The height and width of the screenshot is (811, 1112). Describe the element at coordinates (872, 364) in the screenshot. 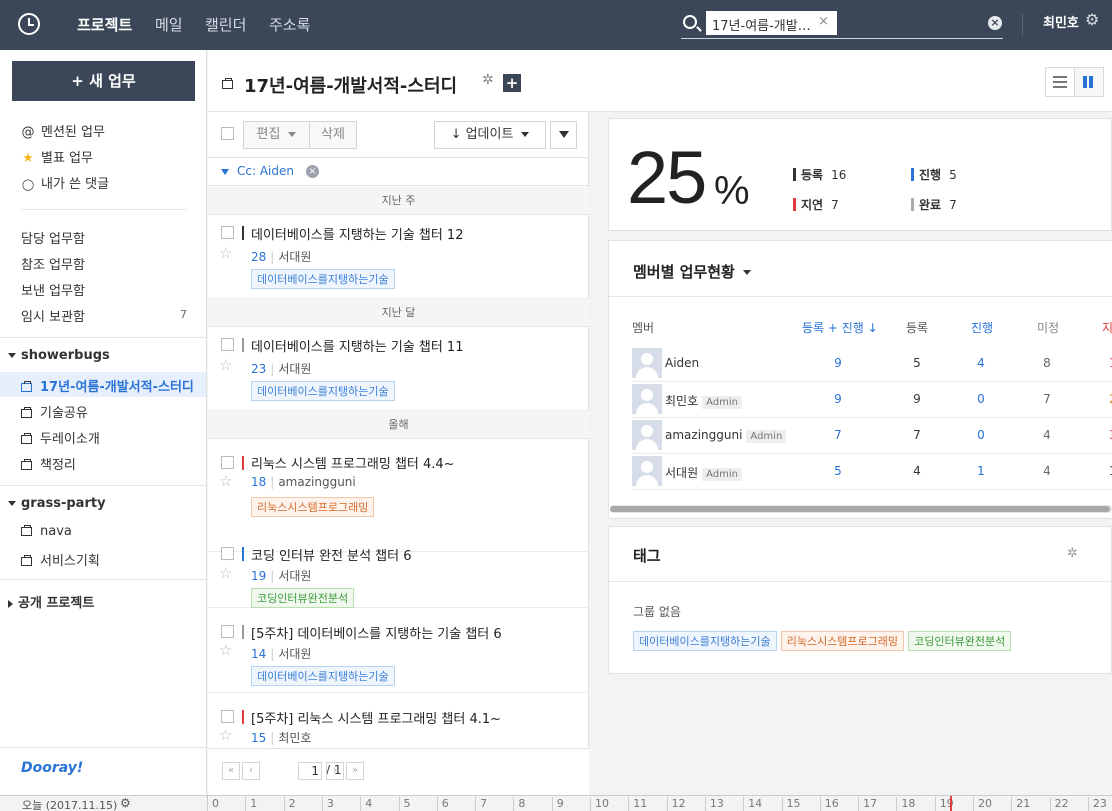

I see `member-row: Aiden 9 5 4 8 1` at that location.